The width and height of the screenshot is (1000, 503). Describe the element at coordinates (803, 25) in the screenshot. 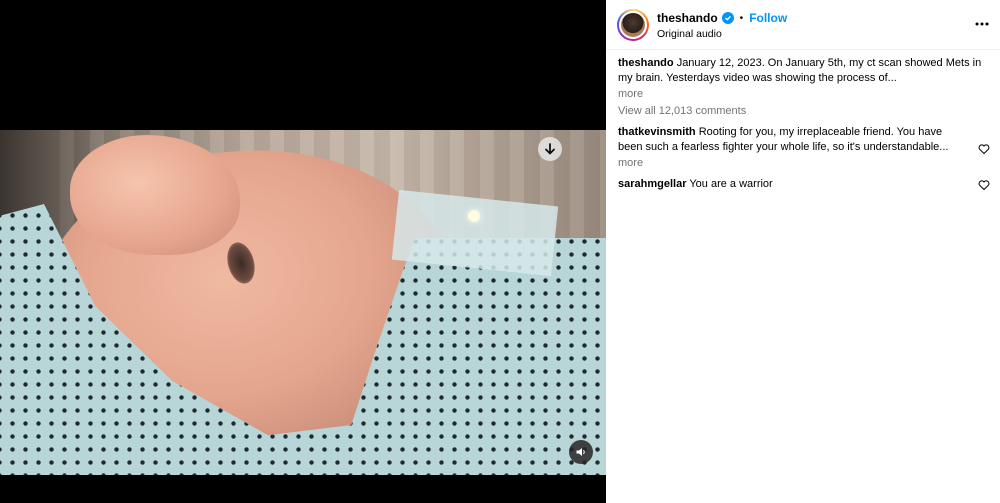

I see `post-header: theshando • Follow Original audio` at that location.